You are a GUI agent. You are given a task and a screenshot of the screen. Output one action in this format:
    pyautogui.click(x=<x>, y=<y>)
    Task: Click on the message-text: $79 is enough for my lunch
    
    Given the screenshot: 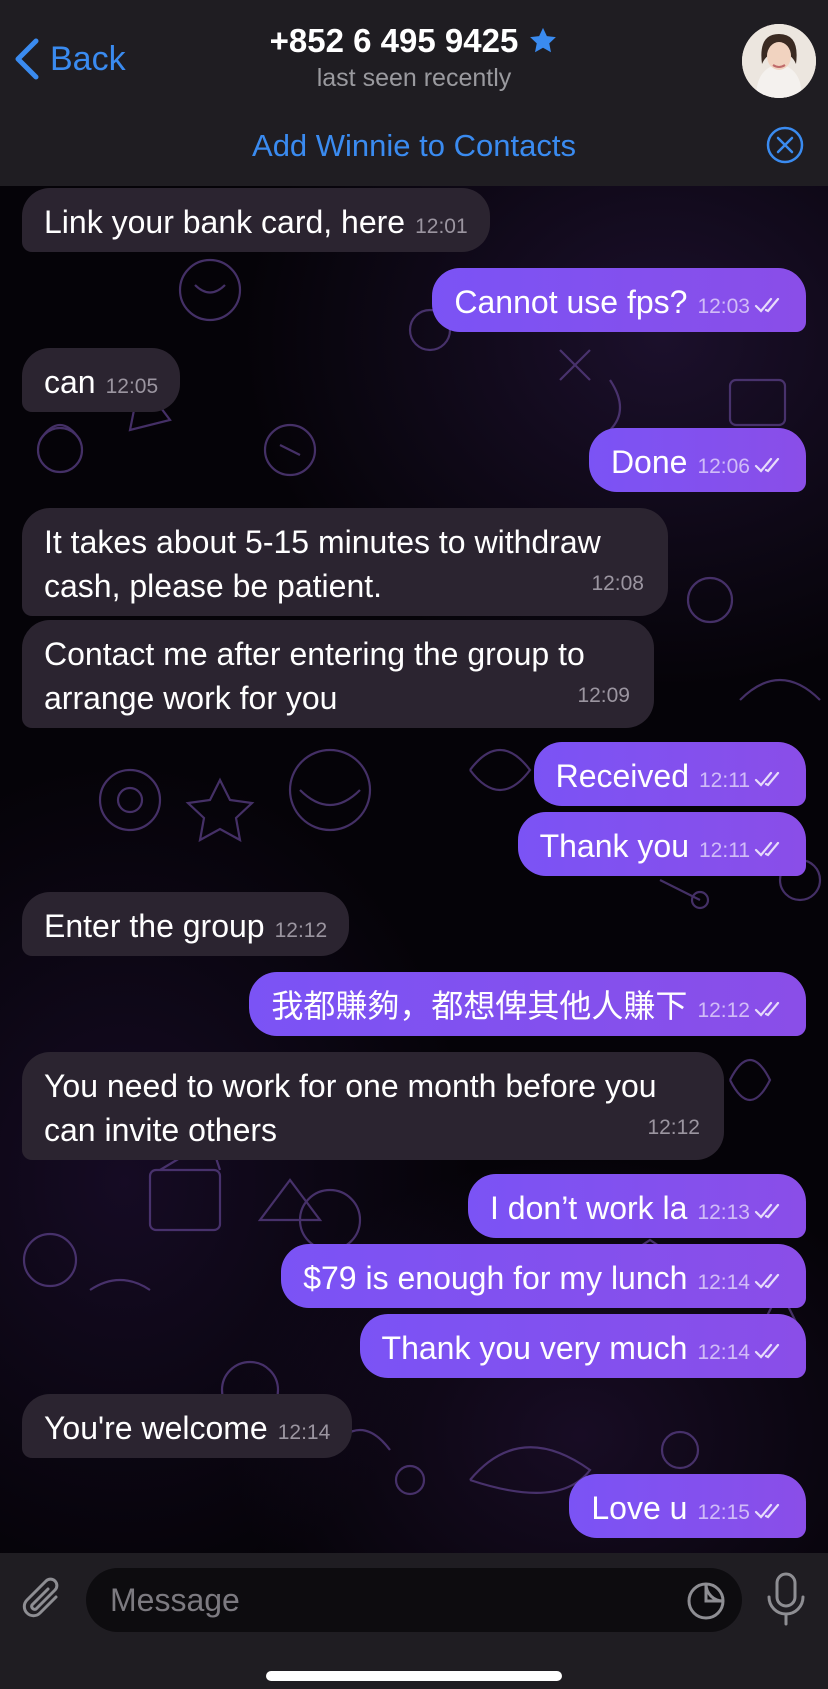 What is the action you would take?
    pyautogui.click(x=495, y=1278)
    